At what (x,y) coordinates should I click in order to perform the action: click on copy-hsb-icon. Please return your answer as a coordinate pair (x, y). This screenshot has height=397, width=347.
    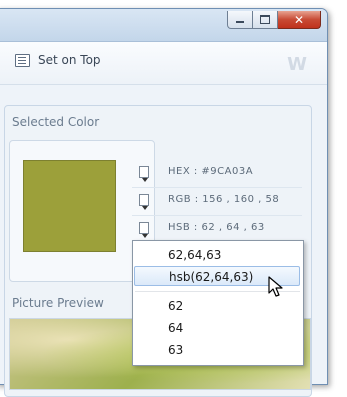
    Looking at the image, I should click on (144, 230).